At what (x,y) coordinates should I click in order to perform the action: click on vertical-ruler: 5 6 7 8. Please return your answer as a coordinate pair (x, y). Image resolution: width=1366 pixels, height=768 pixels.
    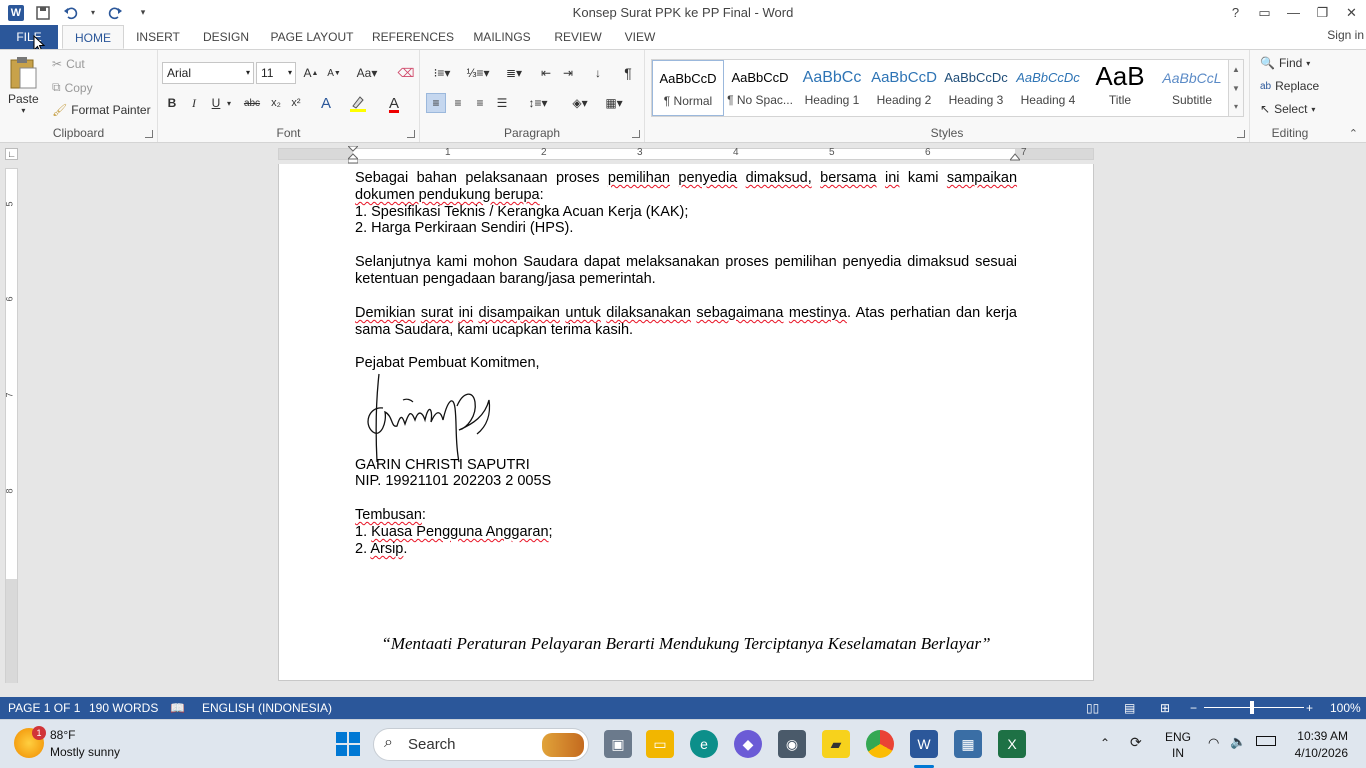
    Looking at the image, I should click on (11, 425).